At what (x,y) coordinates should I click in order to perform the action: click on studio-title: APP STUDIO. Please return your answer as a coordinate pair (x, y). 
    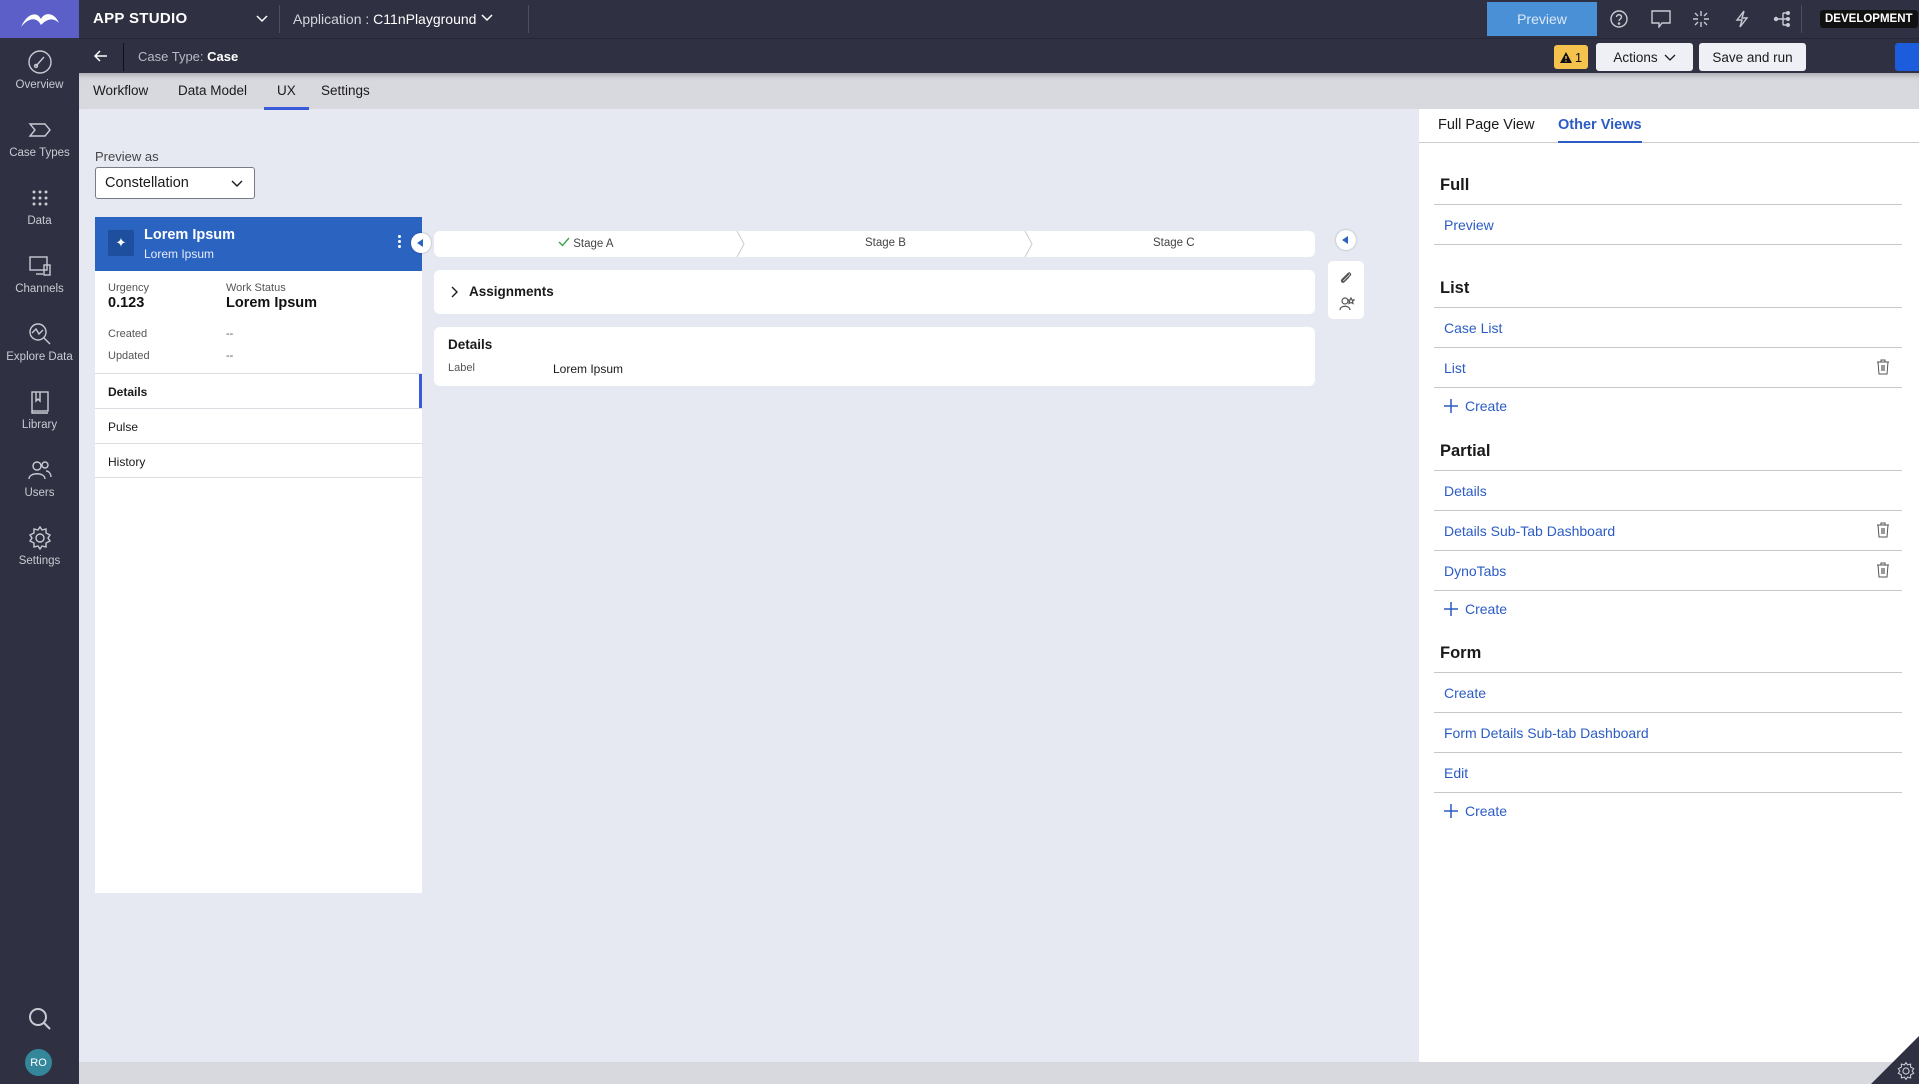
    Looking at the image, I should click on (140, 18).